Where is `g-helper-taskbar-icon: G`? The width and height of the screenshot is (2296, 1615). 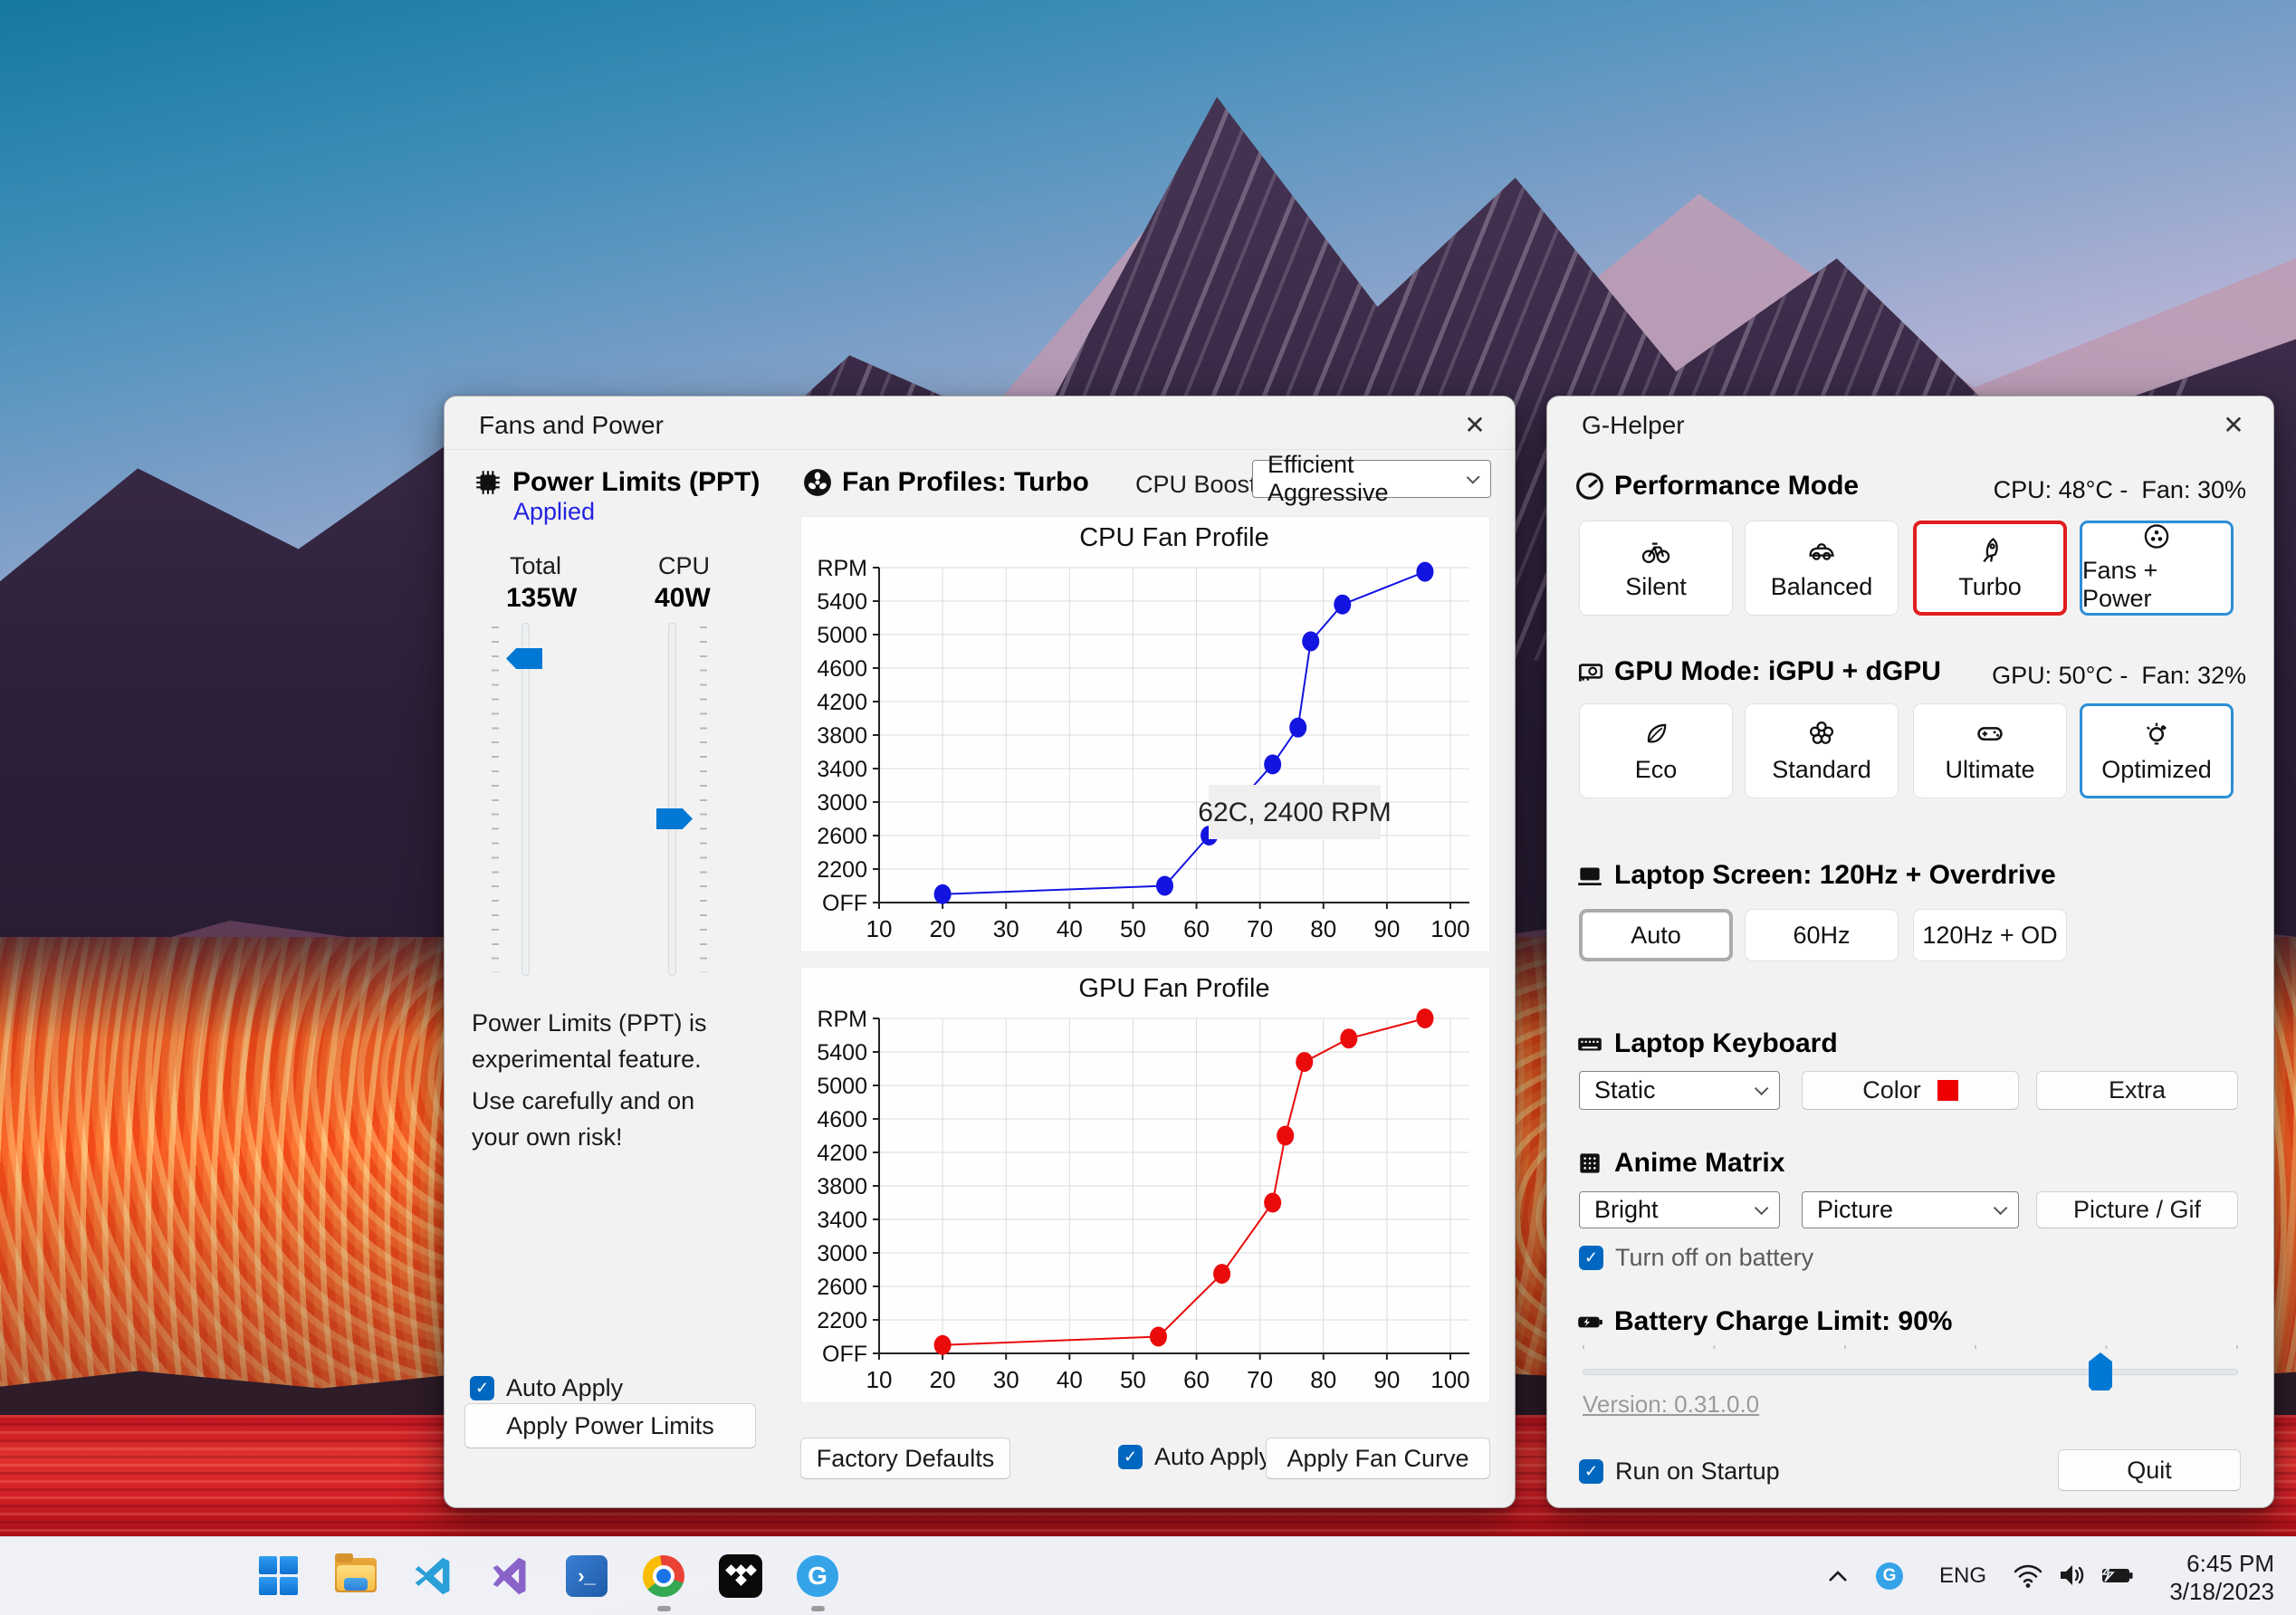 g-helper-taskbar-icon: G is located at coordinates (818, 1576).